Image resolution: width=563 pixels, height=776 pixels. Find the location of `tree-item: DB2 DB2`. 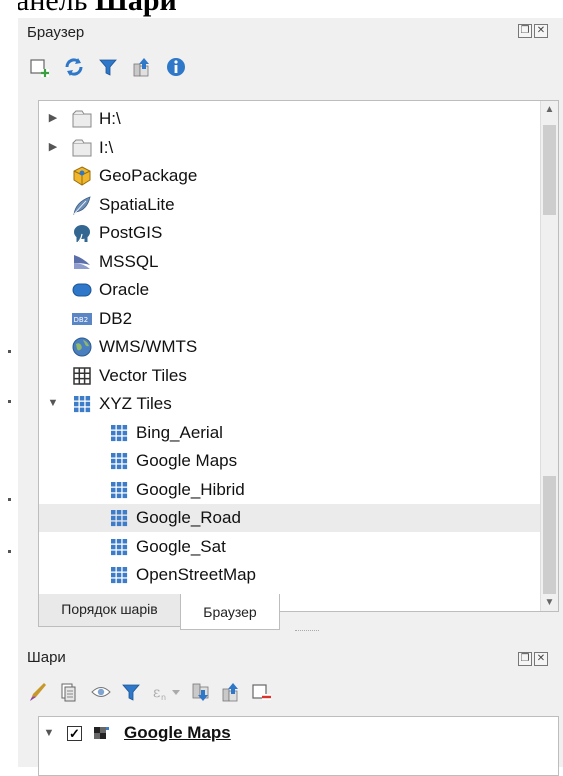

tree-item: DB2 DB2 is located at coordinates (298, 319).